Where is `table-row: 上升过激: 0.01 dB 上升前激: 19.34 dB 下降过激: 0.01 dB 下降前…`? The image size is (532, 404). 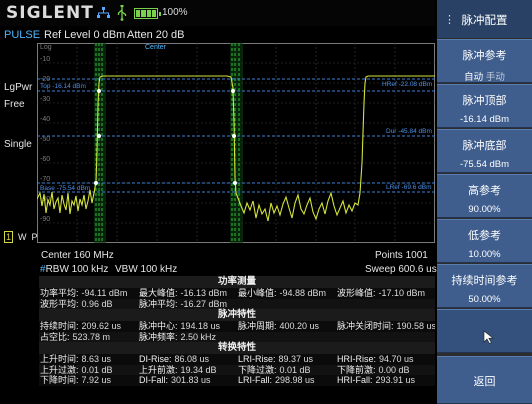
table-row: 上升过激: 0.01 dB 上升前激: 19.34 dB 下降过激: 0.01 dB 下降前… is located at coordinates (237, 370).